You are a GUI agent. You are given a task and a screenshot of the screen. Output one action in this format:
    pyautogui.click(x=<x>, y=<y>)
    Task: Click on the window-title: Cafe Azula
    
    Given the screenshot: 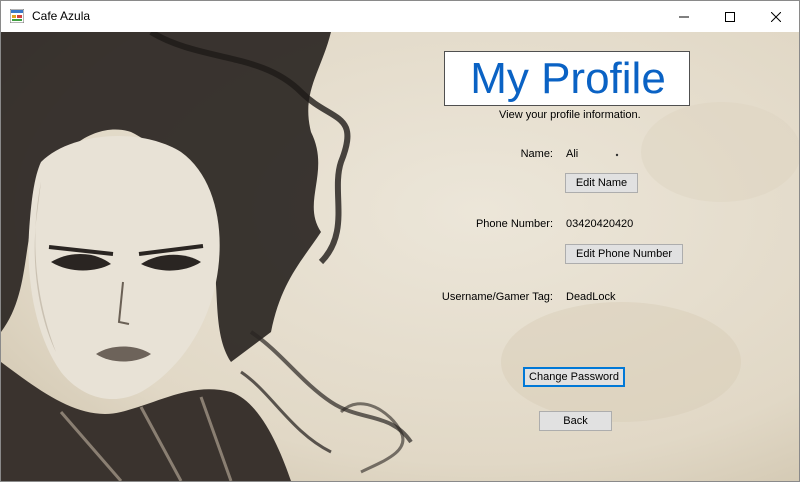 What is the action you would take?
    pyautogui.click(x=61, y=16)
    